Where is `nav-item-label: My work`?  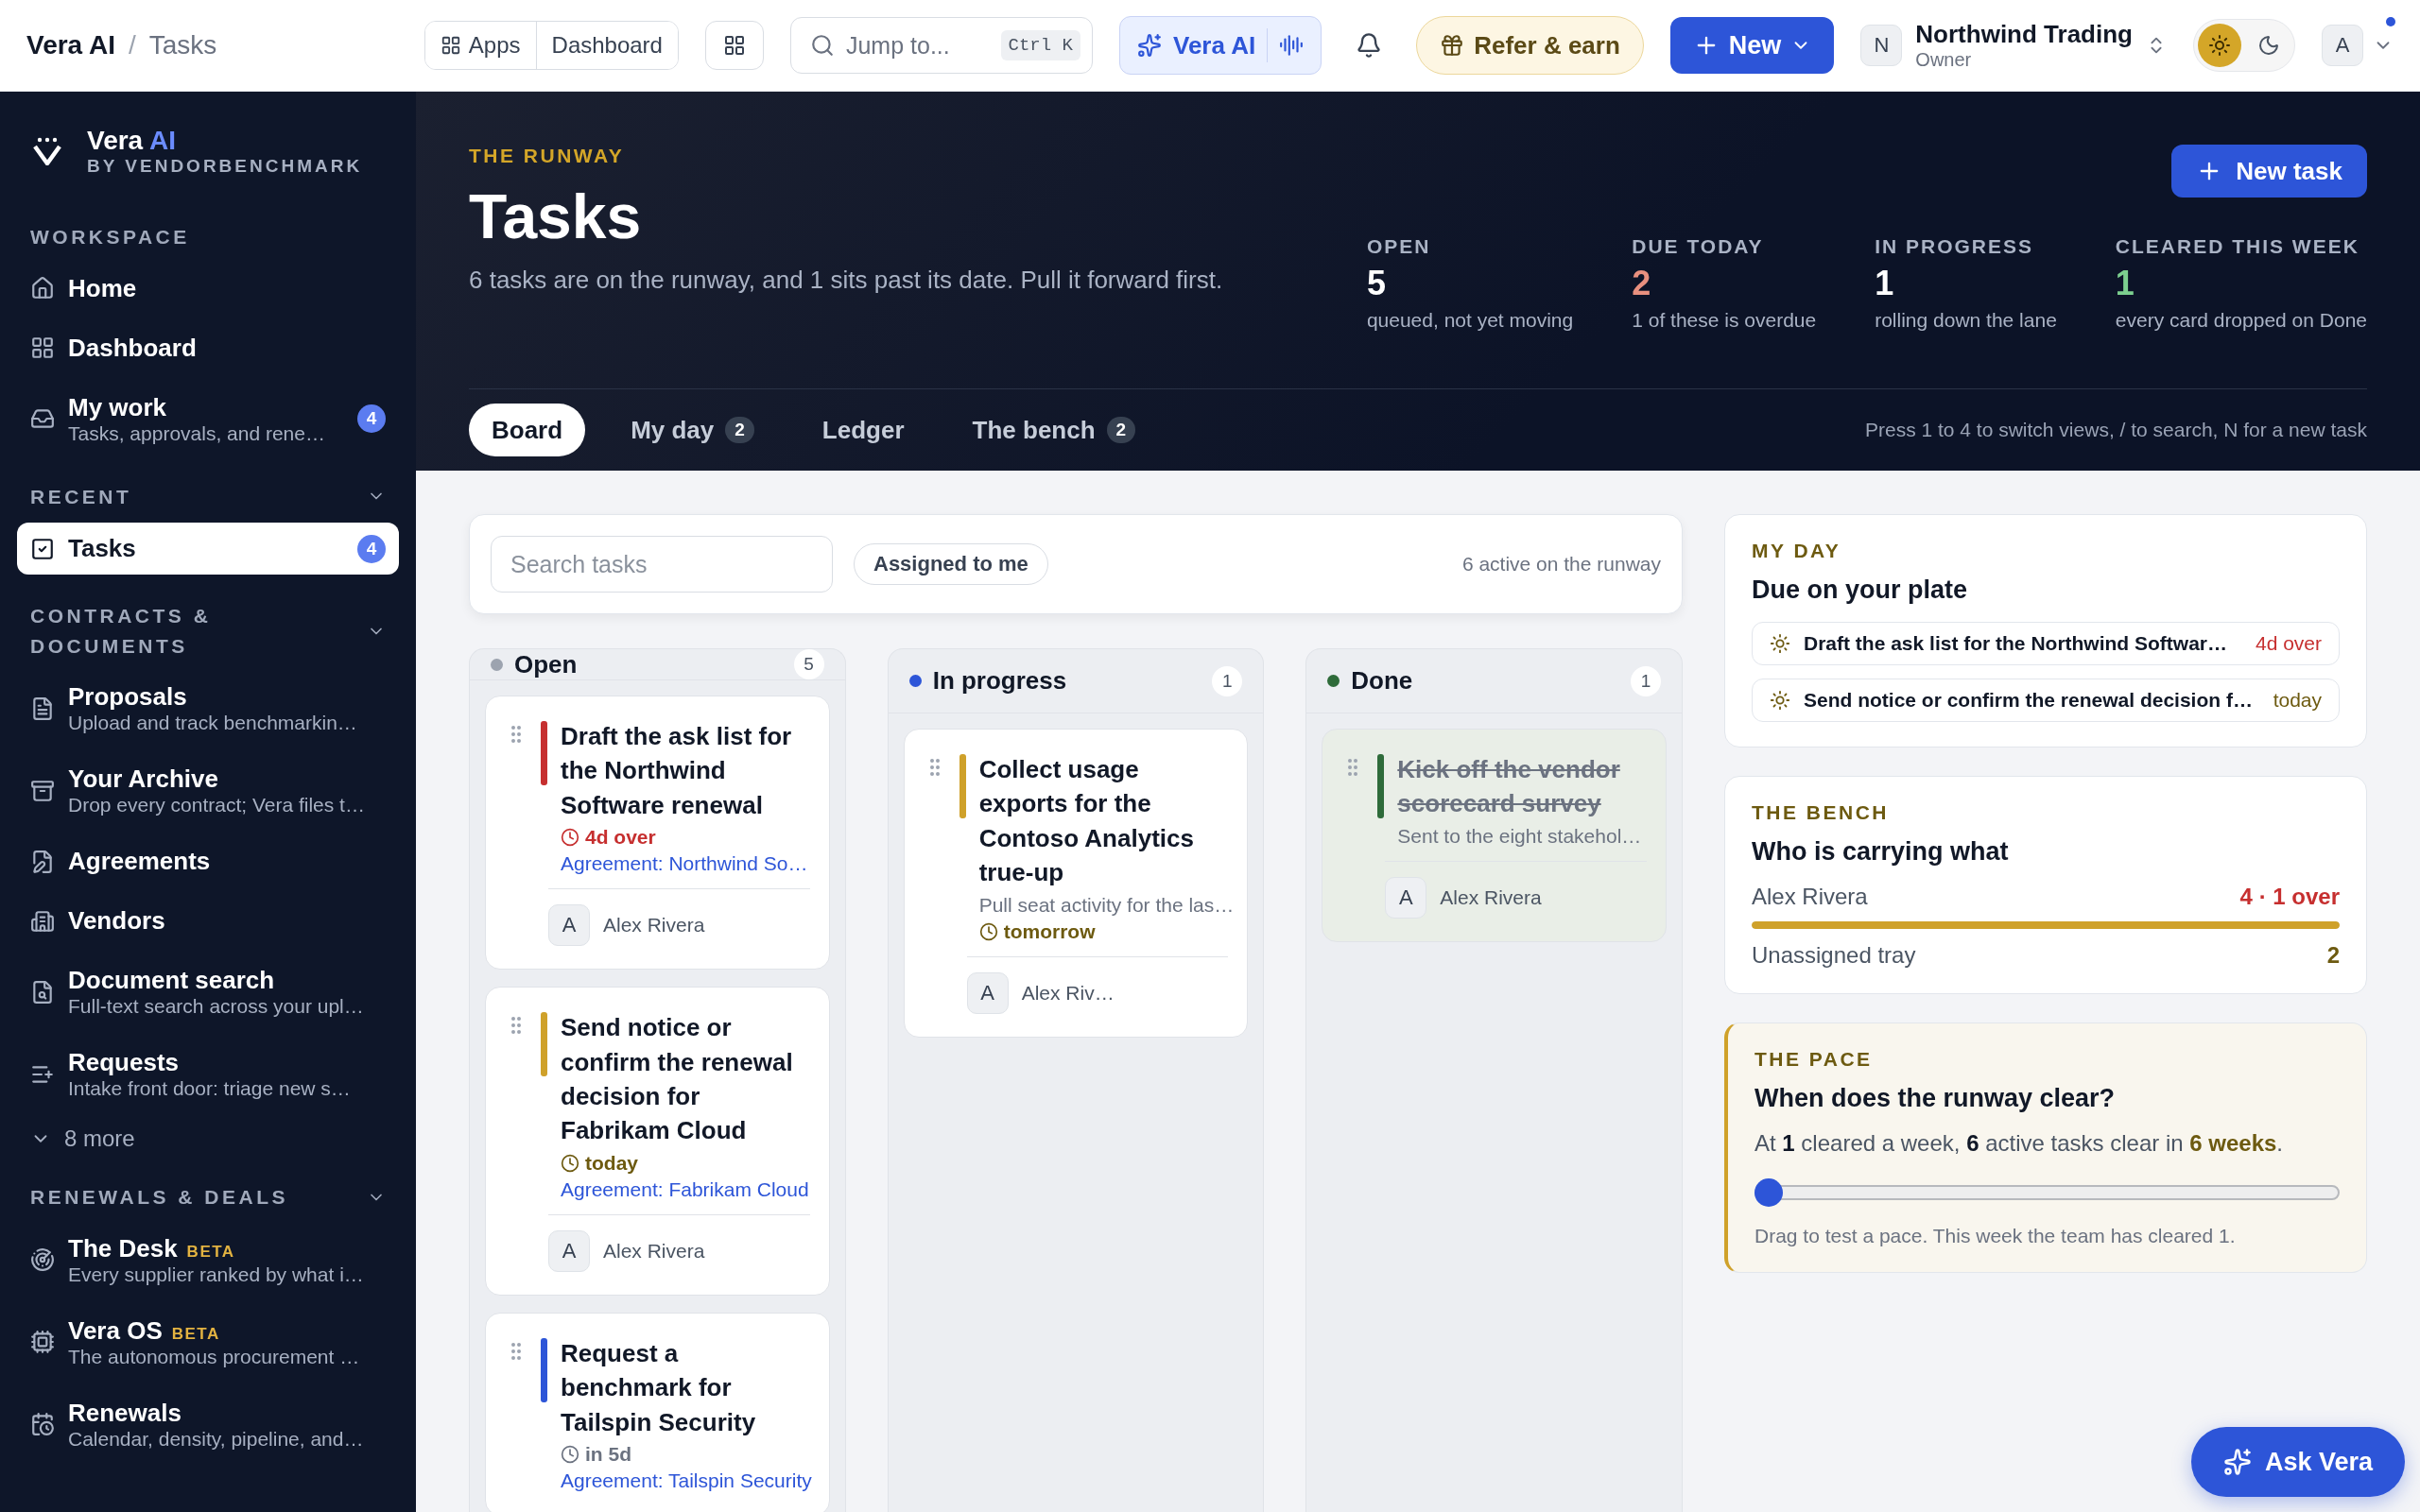 nav-item-label: My work is located at coordinates (117, 407).